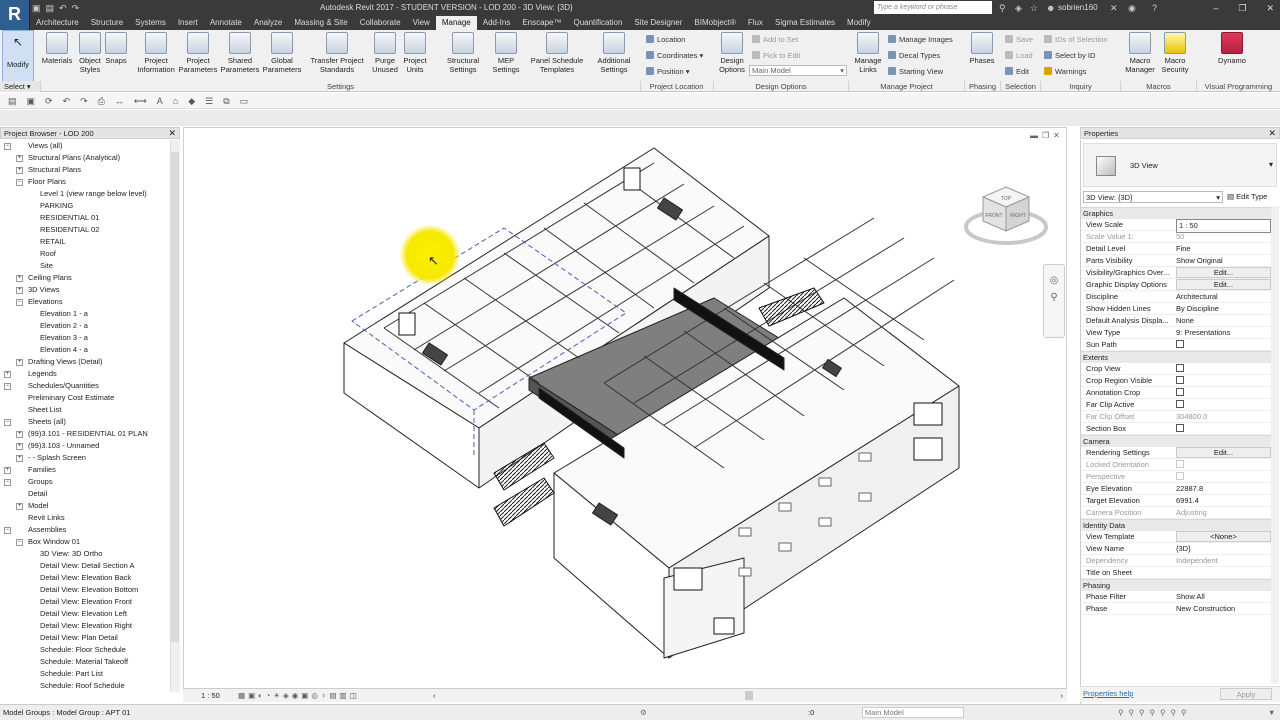  What do you see at coordinates (380, 23) in the screenshot?
I see `tab-collaborate: Collaborate` at bounding box center [380, 23].